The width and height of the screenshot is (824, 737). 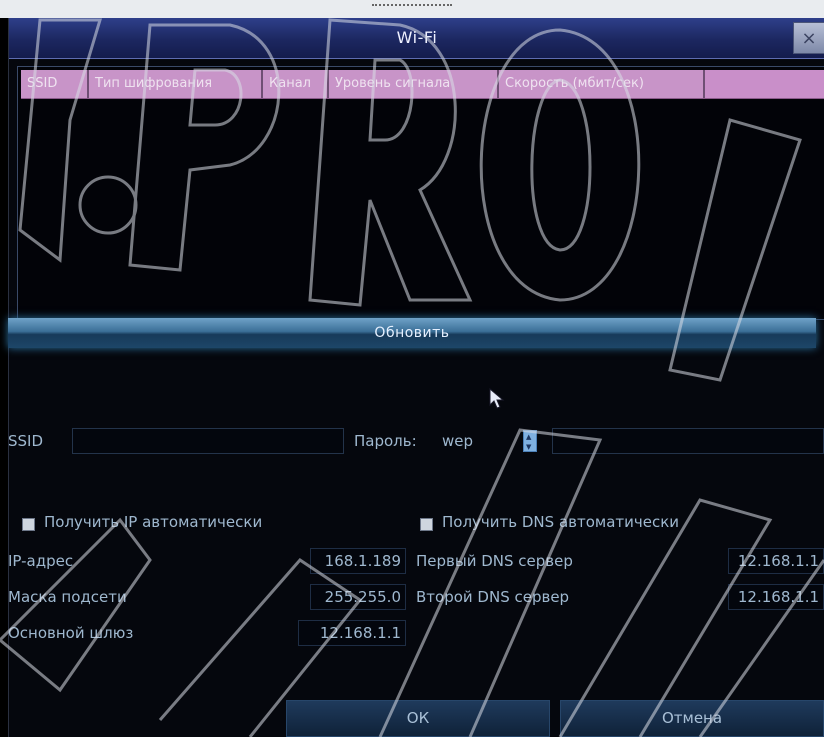 What do you see at coordinates (418, 718) in the screenshot?
I see `ok-button: ОК` at bounding box center [418, 718].